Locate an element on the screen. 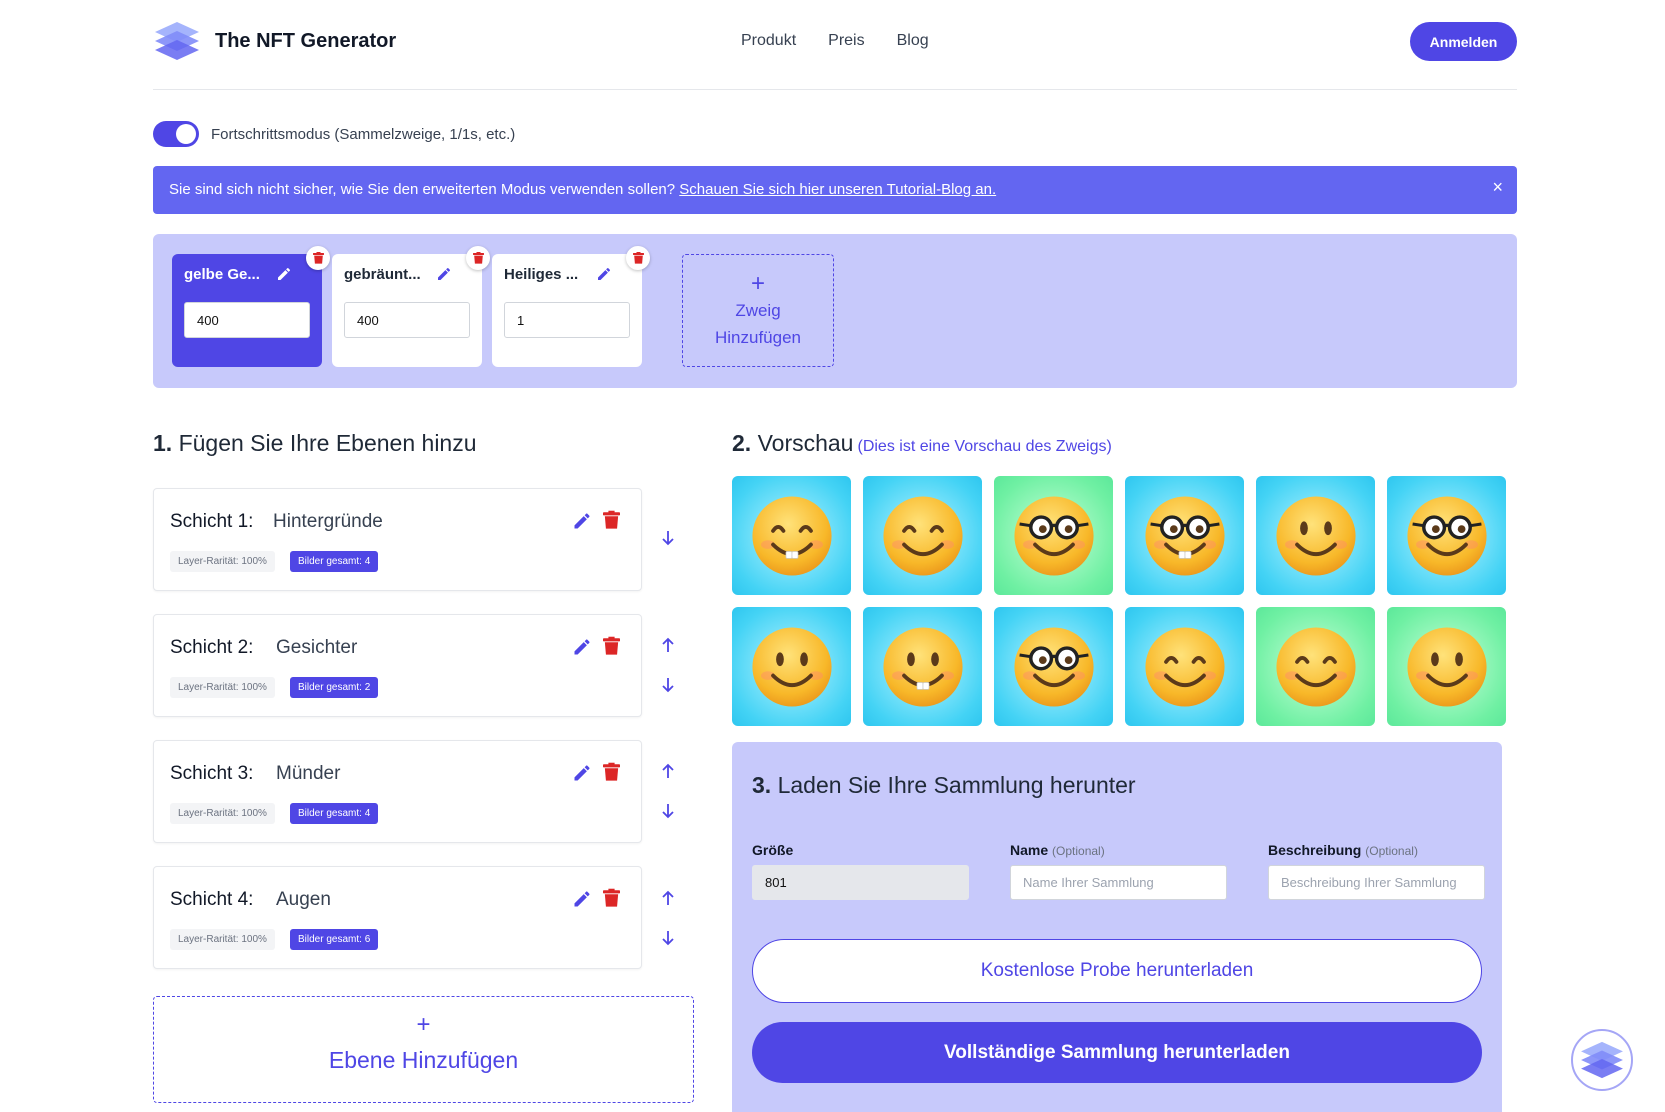  preview-subtitle: (Dies ist eine Vorschau des Zweigs) is located at coordinates (984, 446).